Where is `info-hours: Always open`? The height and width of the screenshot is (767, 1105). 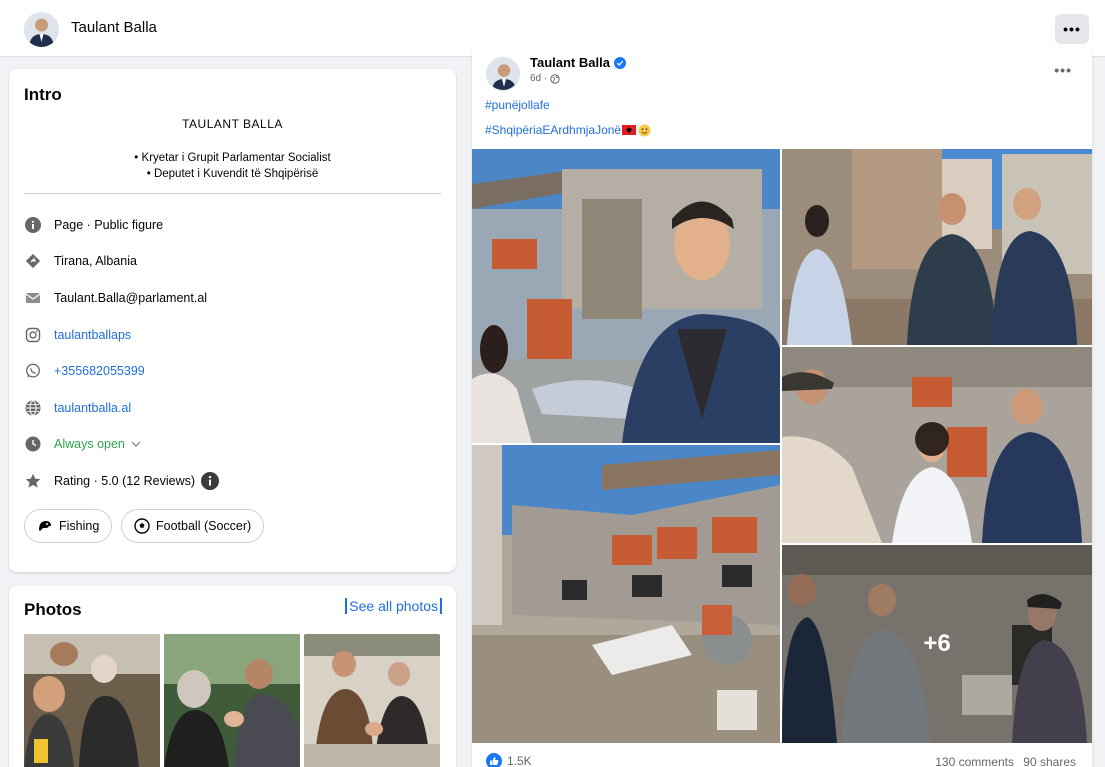
info-hours: Always open is located at coordinates (82, 444).